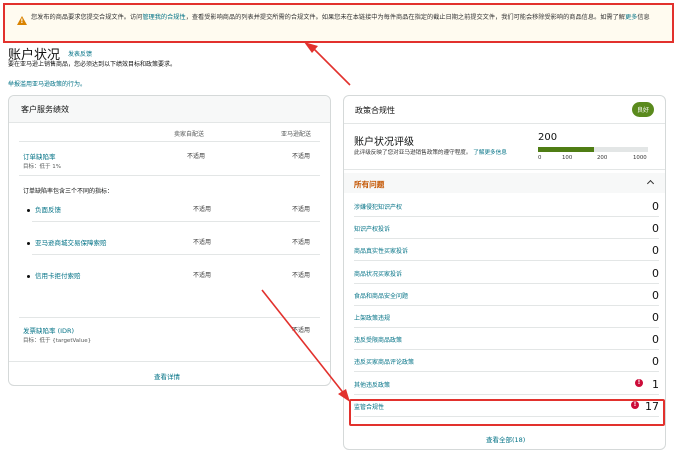 The width and height of the screenshot is (677, 452). What do you see at coordinates (506, 206) in the screenshot?
I see `issue-row: 涉嫌侵犯知识产权 0` at bounding box center [506, 206].